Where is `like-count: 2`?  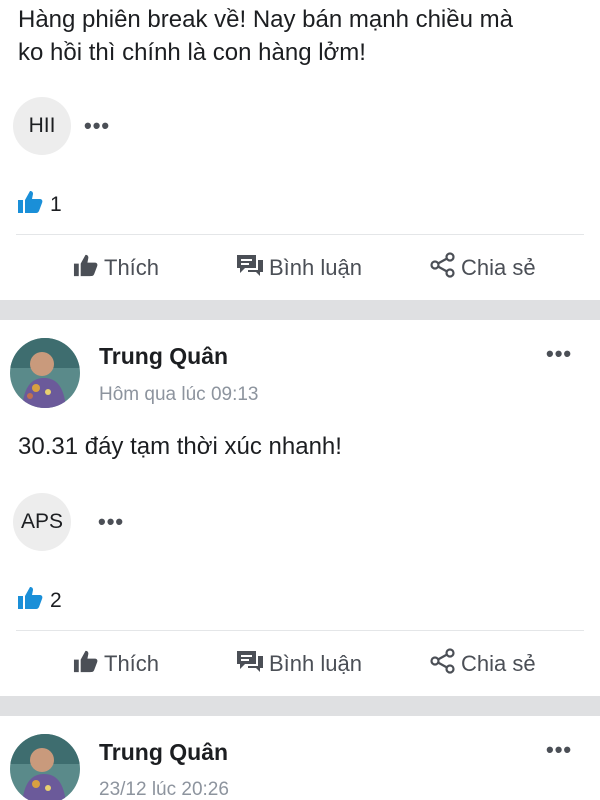
like-count: 2 is located at coordinates (56, 600).